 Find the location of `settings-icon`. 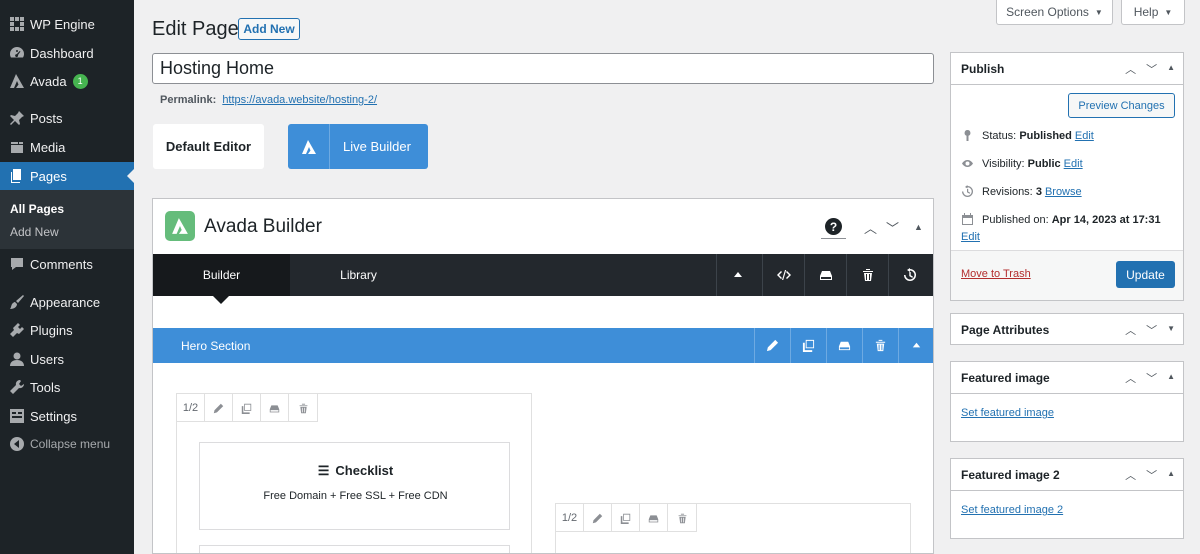

settings-icon is located at coordinates (15, 416).